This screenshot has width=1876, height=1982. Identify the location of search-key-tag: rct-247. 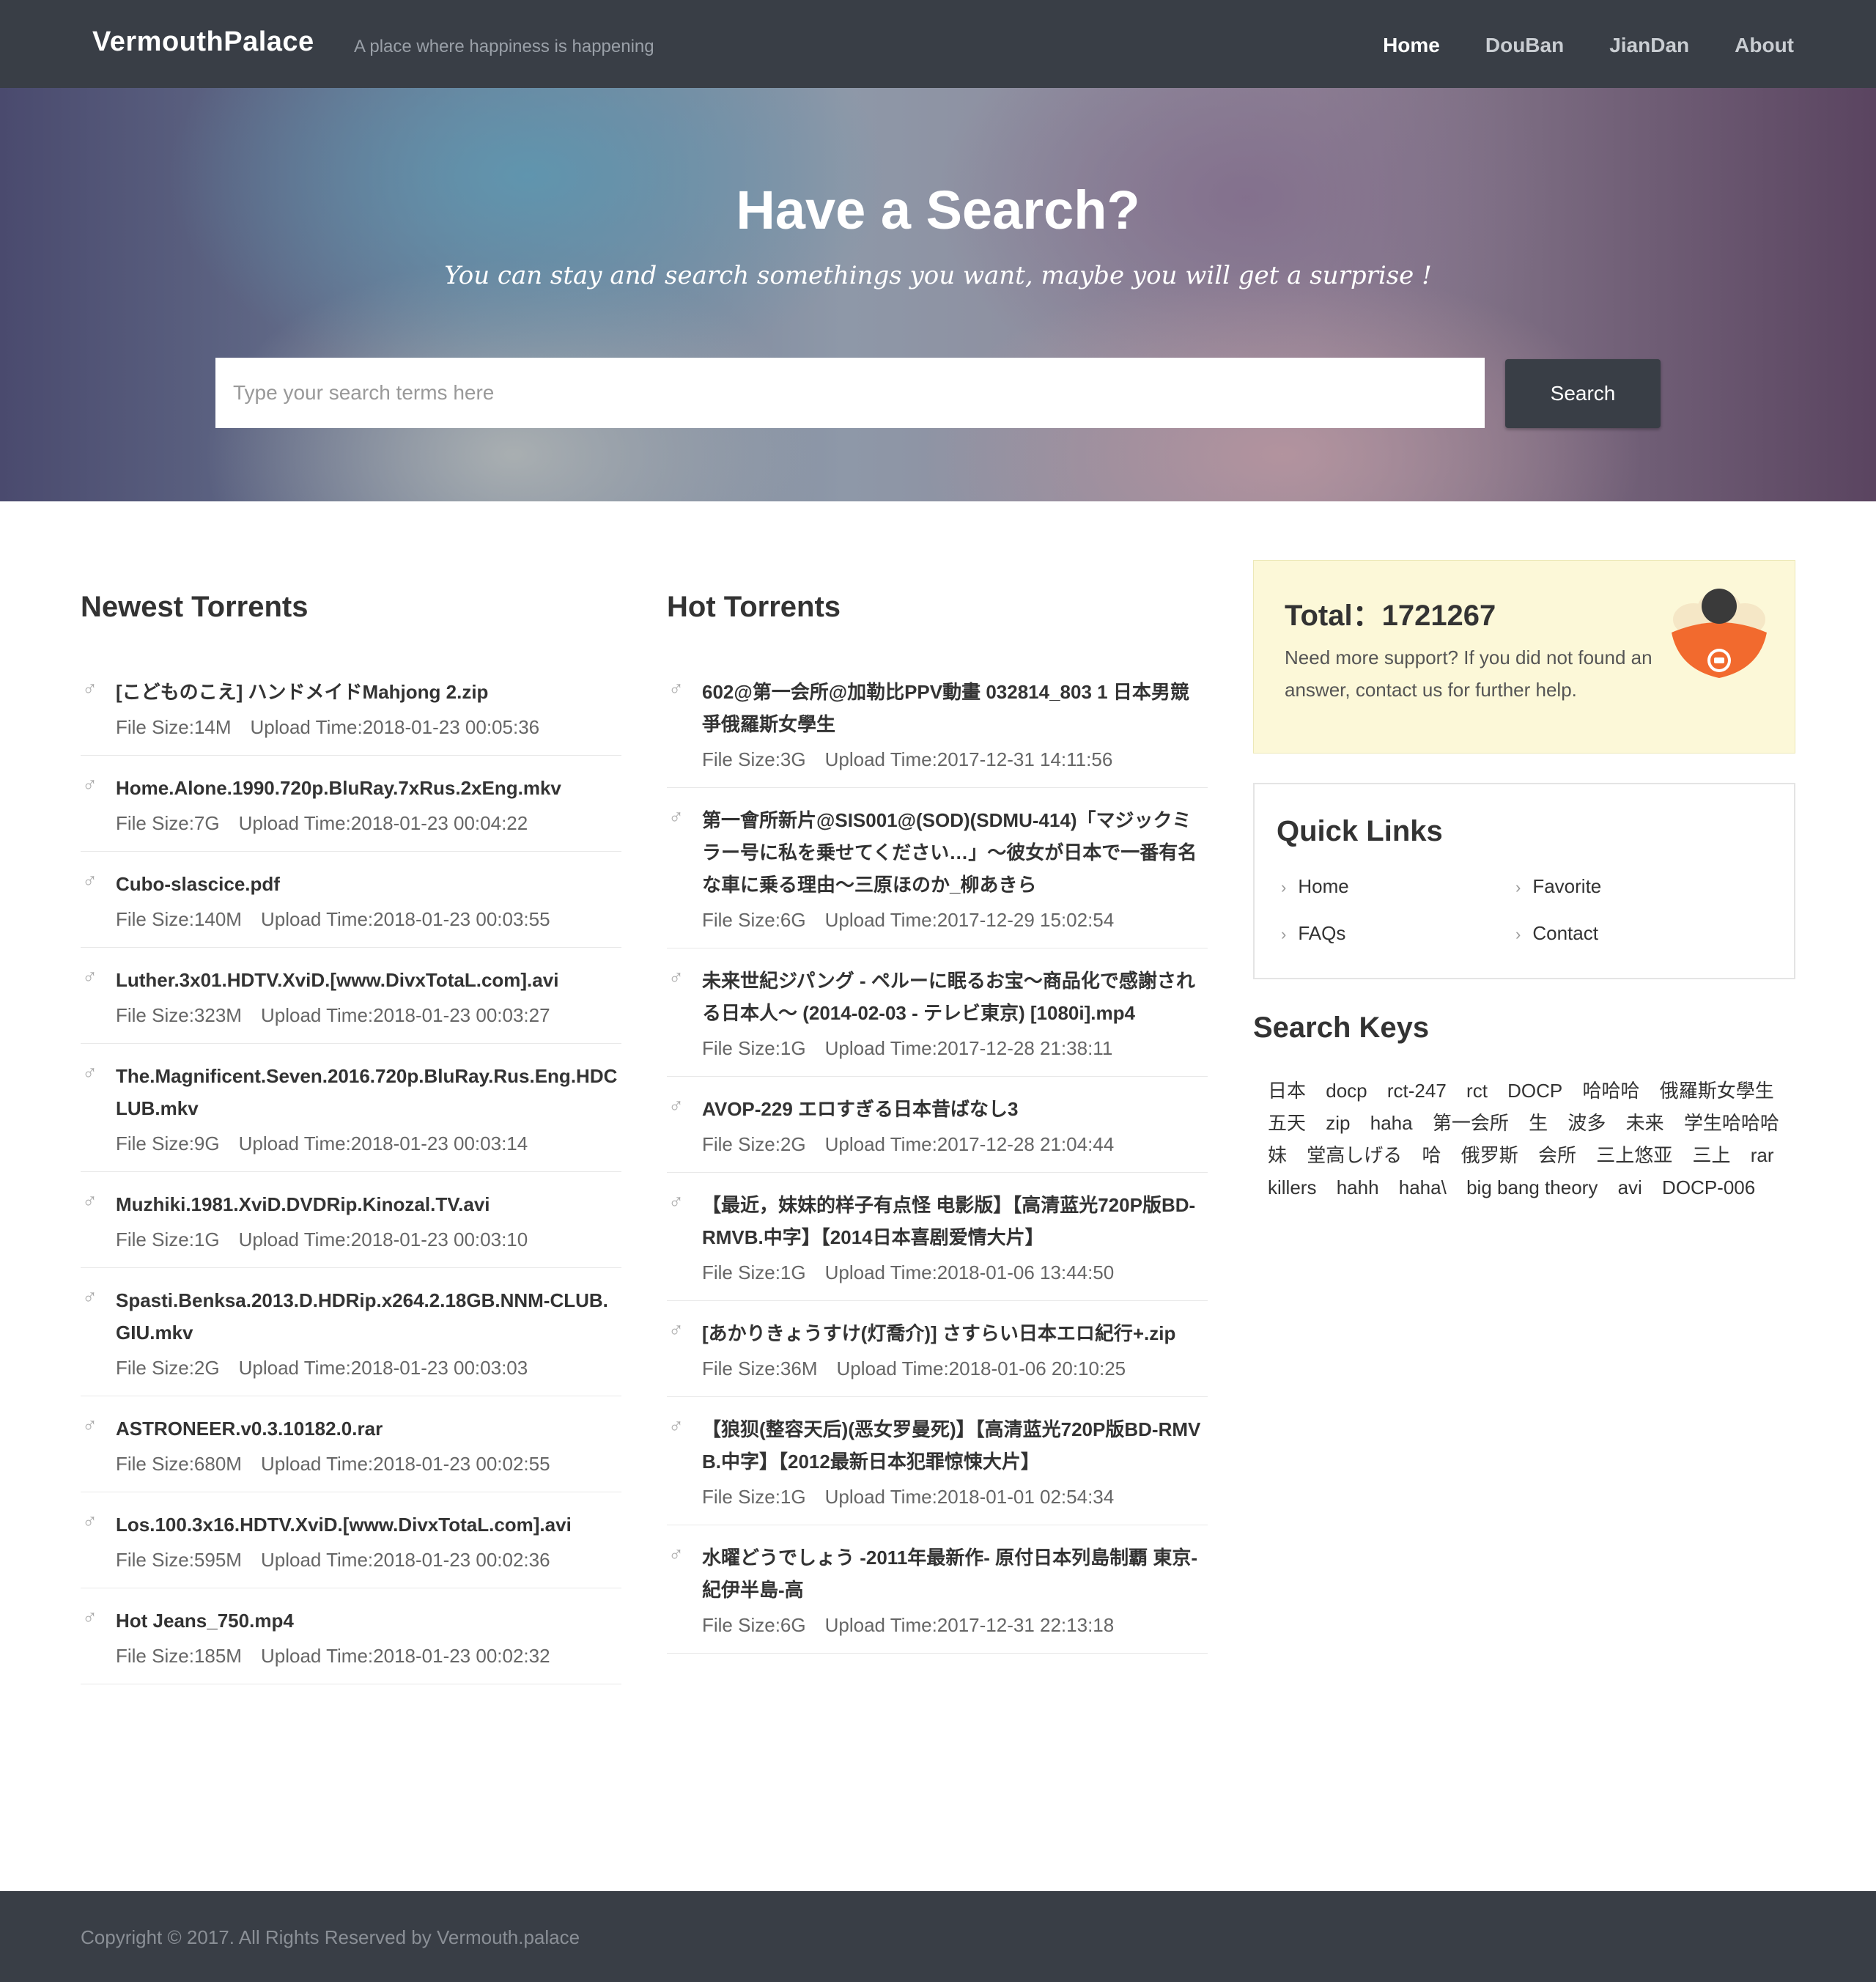
(1417, 1091).